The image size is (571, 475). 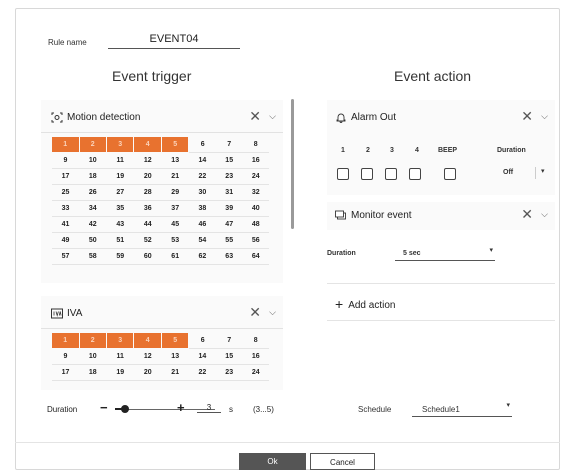 I want to click on motion-channel-52: 52, so click(x=147, y=240).